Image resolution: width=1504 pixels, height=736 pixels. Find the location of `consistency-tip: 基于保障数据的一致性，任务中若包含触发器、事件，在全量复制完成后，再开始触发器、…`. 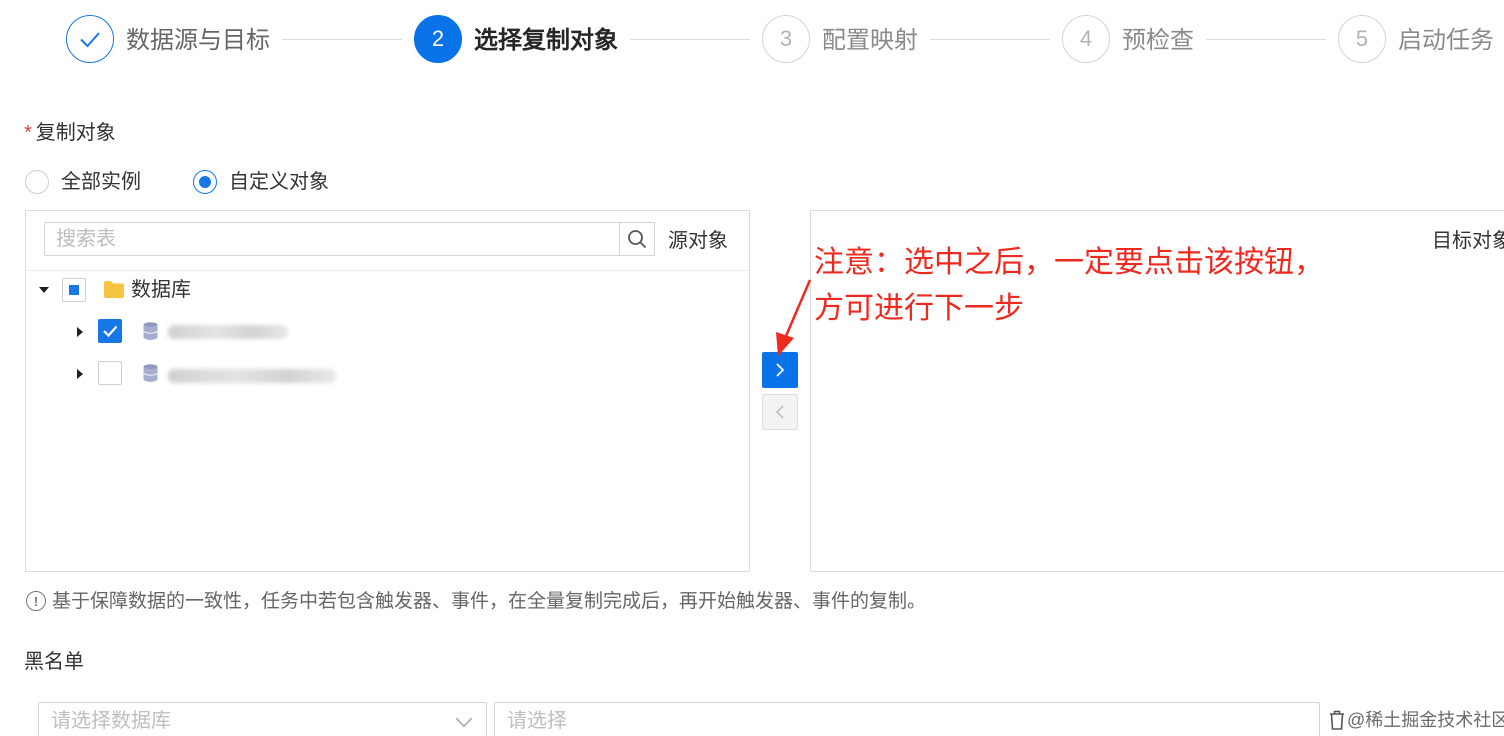

consistency-tip: 基于保障数据的一致性，任务中若包含触发器、事件，在全量复制完成后，再开始触发器、… is located at coordinates (489, 601).